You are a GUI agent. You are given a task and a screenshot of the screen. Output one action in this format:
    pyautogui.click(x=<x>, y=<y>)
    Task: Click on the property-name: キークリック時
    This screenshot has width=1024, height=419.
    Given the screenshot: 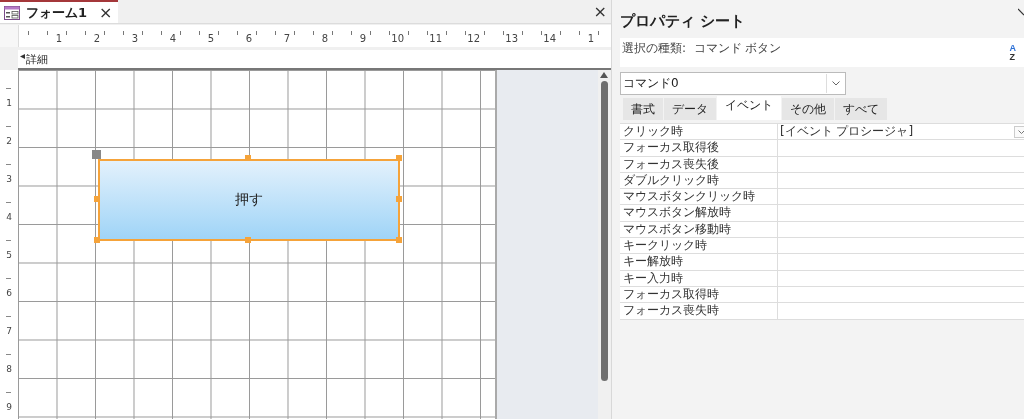 What is the action you would take?
    pyautogui.click(x=699, y=246)
    